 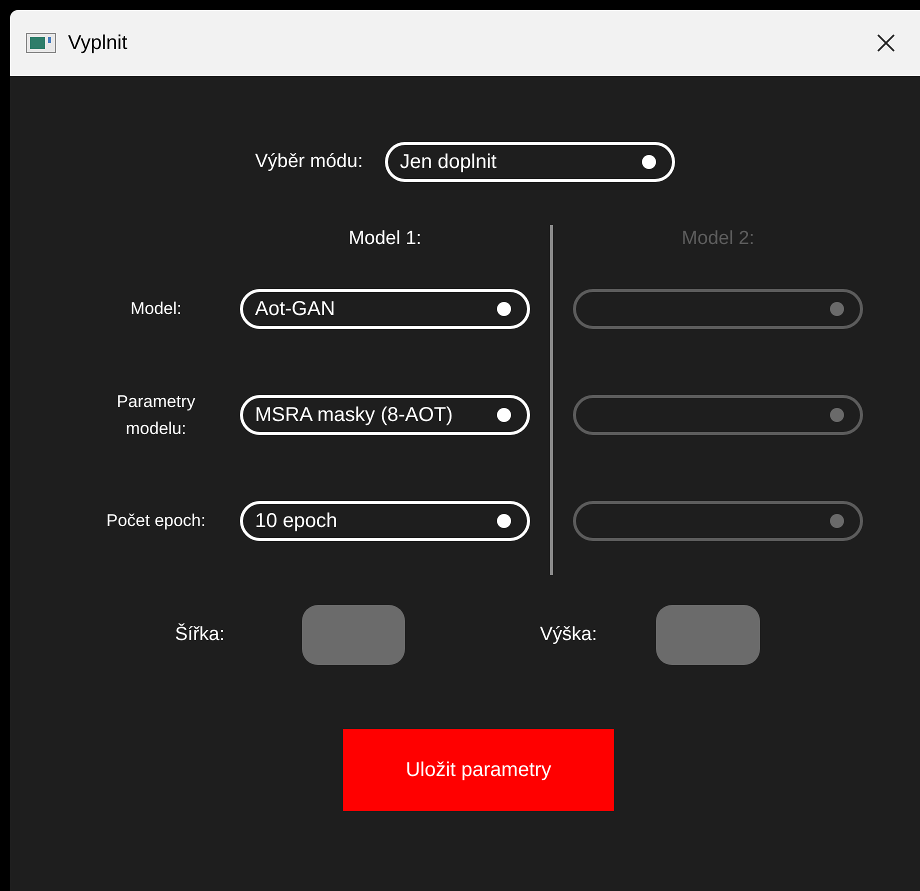 What do you see at coordinates (718, 239) in the screenshot?
I see `column-header: Model 2:` at bounding box center [718, 239].